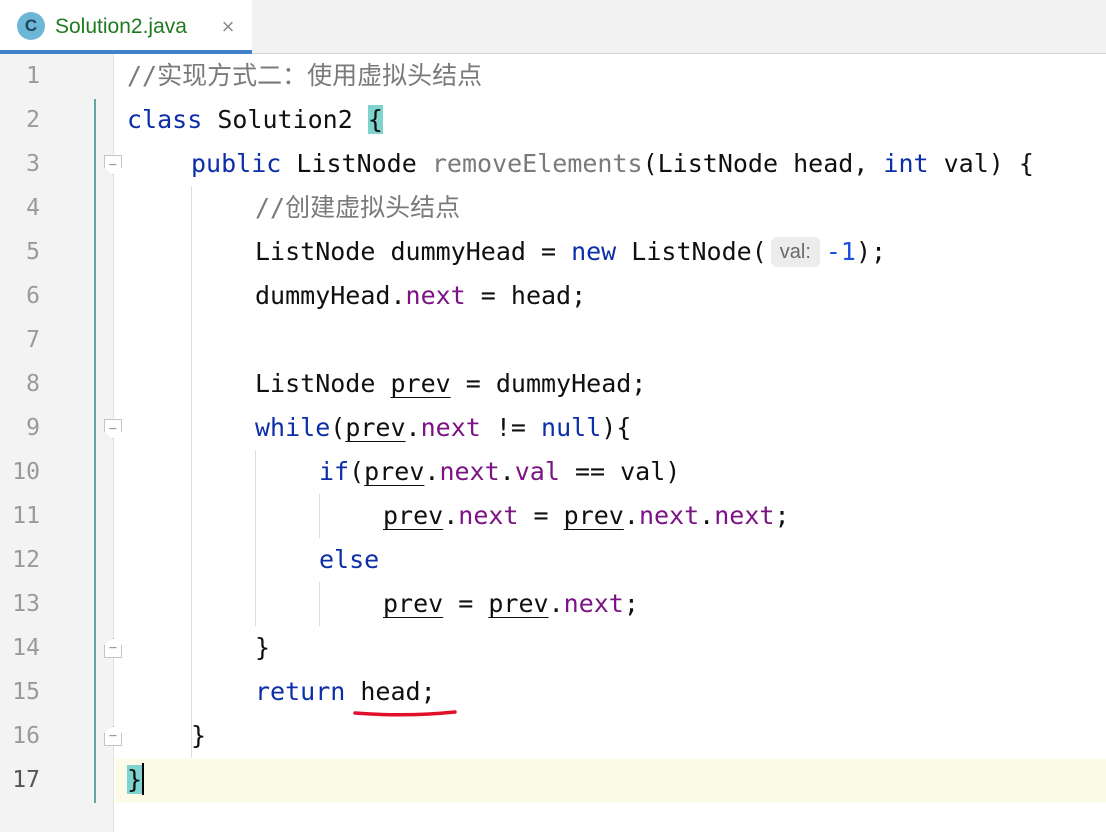 This screenshot has height=832, width=1106. What do you see at coordinates (620, 471) in the screenshot?
I see `code-text: == val)` at bounding box center [620, 471].